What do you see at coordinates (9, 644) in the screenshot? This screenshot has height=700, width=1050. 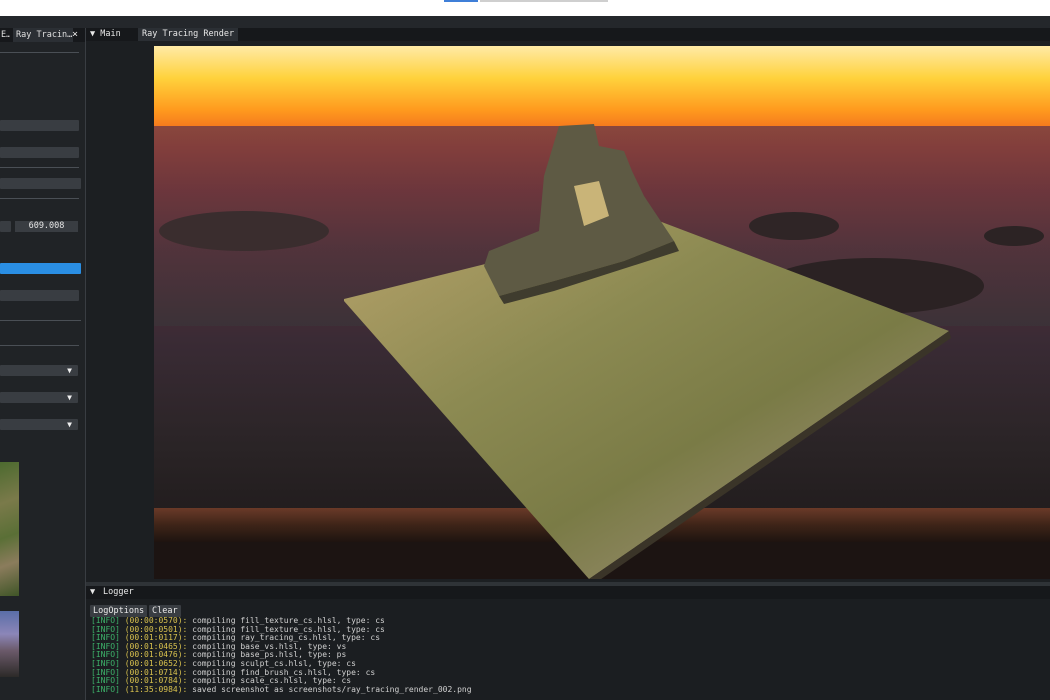 I see `texture-thumbnail-sky` at bounding box center [9, 644].